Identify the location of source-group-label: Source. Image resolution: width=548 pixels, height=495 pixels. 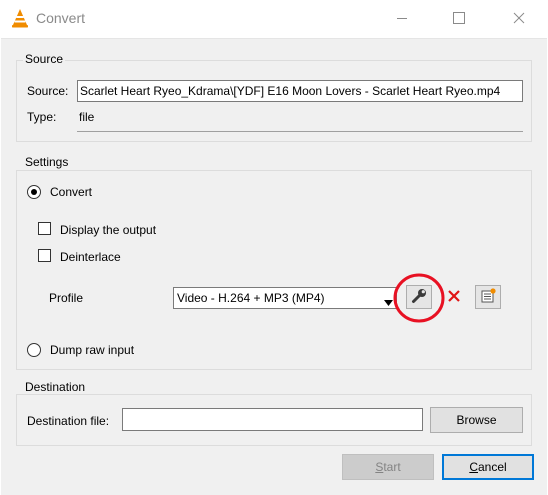
(44, 59).